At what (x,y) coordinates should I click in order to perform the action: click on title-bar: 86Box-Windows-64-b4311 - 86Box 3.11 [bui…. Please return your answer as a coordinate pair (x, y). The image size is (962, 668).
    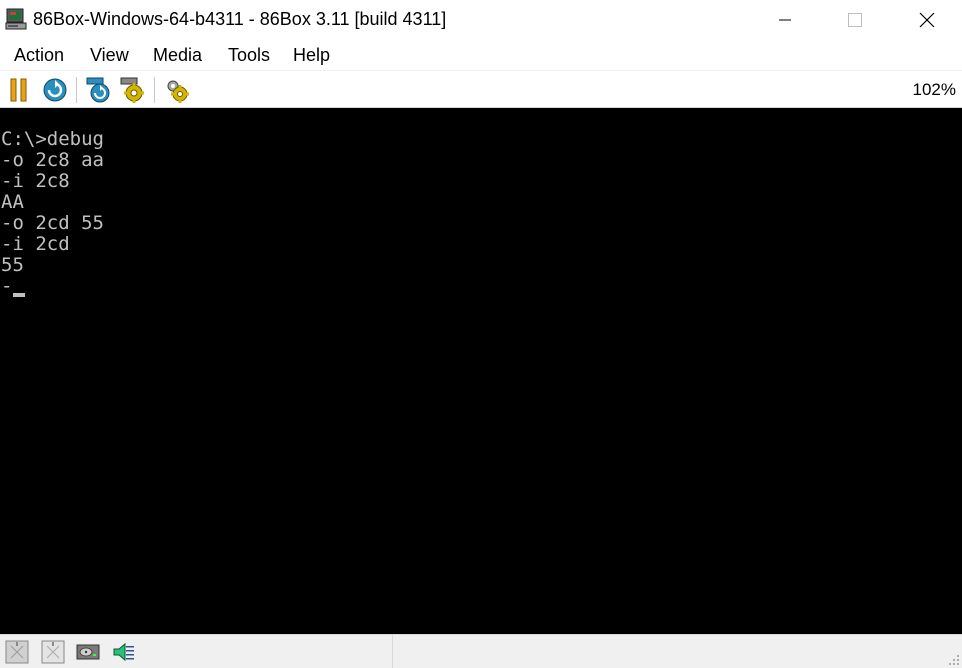
    Looking at the image, I should click on (481, 20).